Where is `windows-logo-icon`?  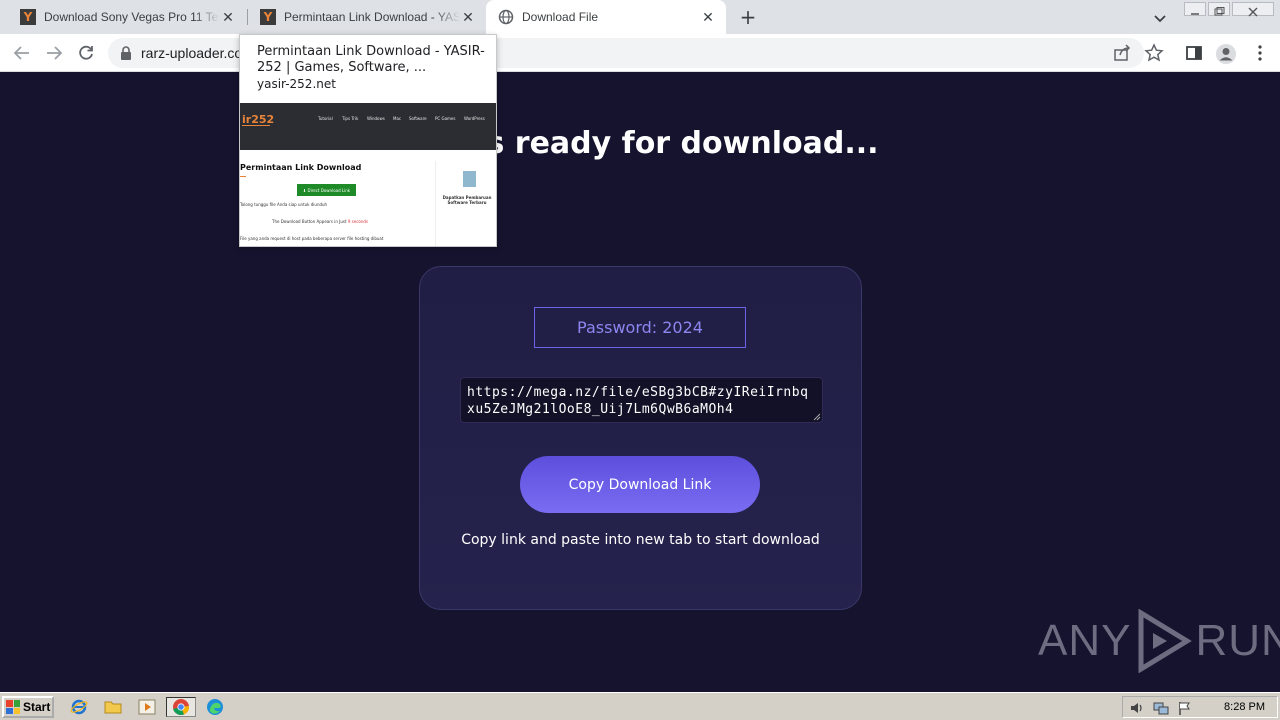 windows-logo-icon is located at coordinates (13, 707).